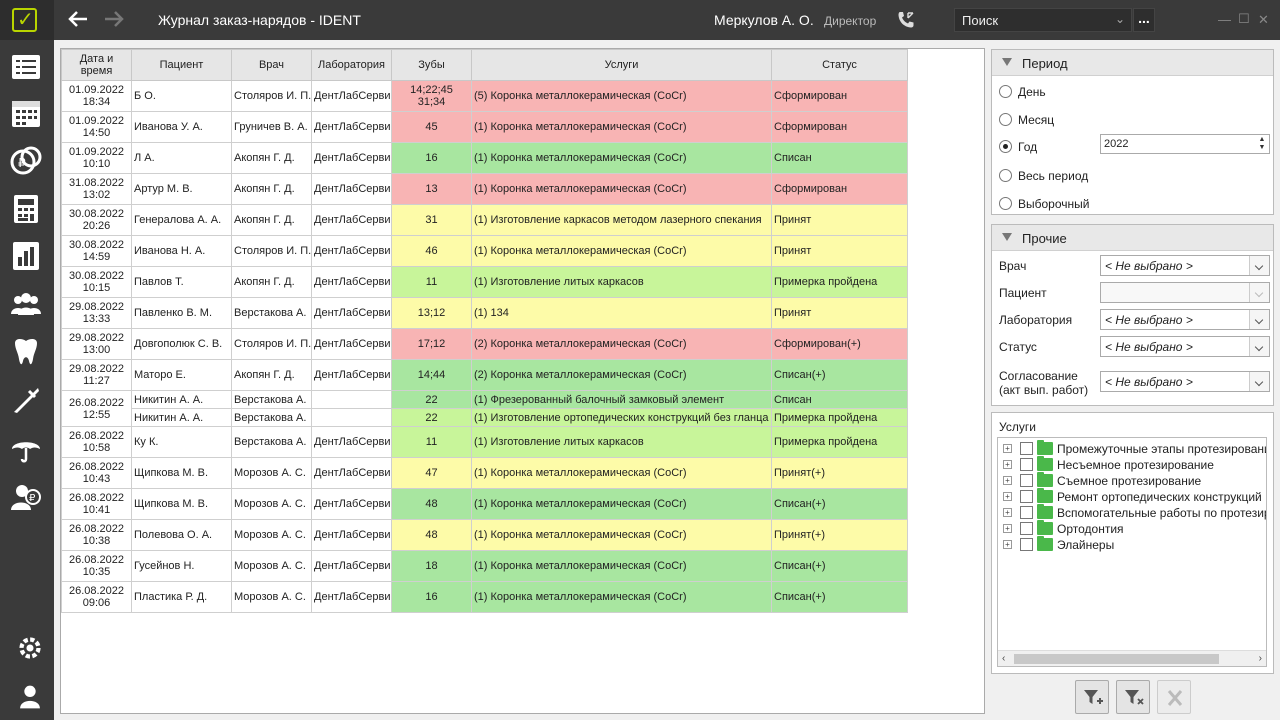  Describe the element at coordinates (26, 67) in the screenshot. I see `journal-icon` at that location.